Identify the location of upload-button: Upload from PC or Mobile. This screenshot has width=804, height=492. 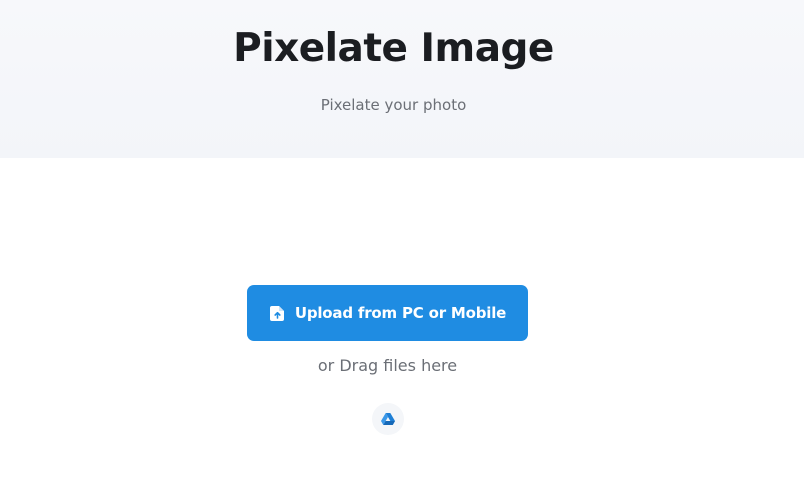
(387, 313).